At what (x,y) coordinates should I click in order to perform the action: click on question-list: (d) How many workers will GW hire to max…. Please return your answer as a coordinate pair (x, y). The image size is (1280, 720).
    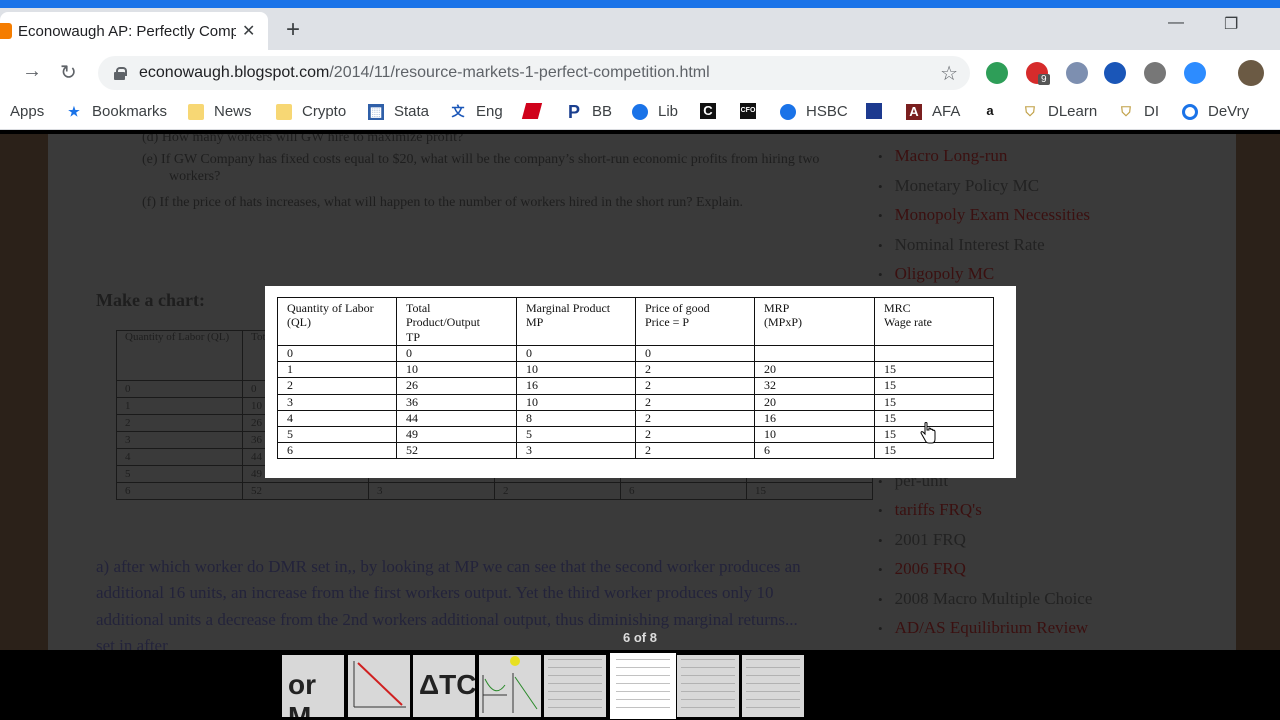
    Looking at the image, I should click on (504, 175).